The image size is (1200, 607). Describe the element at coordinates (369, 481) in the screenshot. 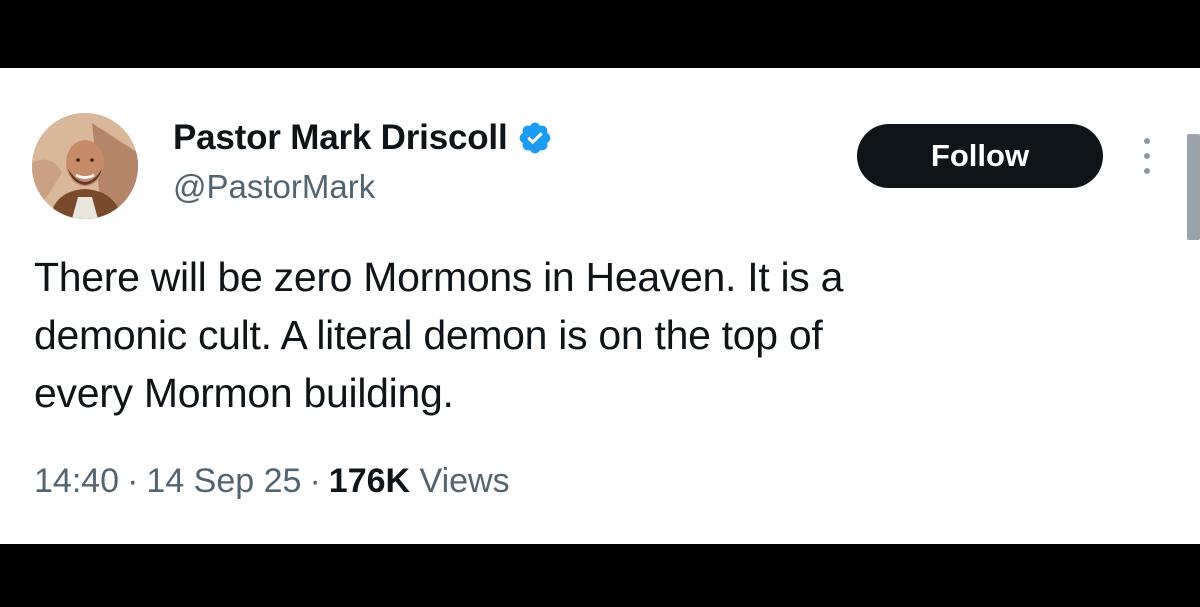

I see `views-count: 176K` at that location.